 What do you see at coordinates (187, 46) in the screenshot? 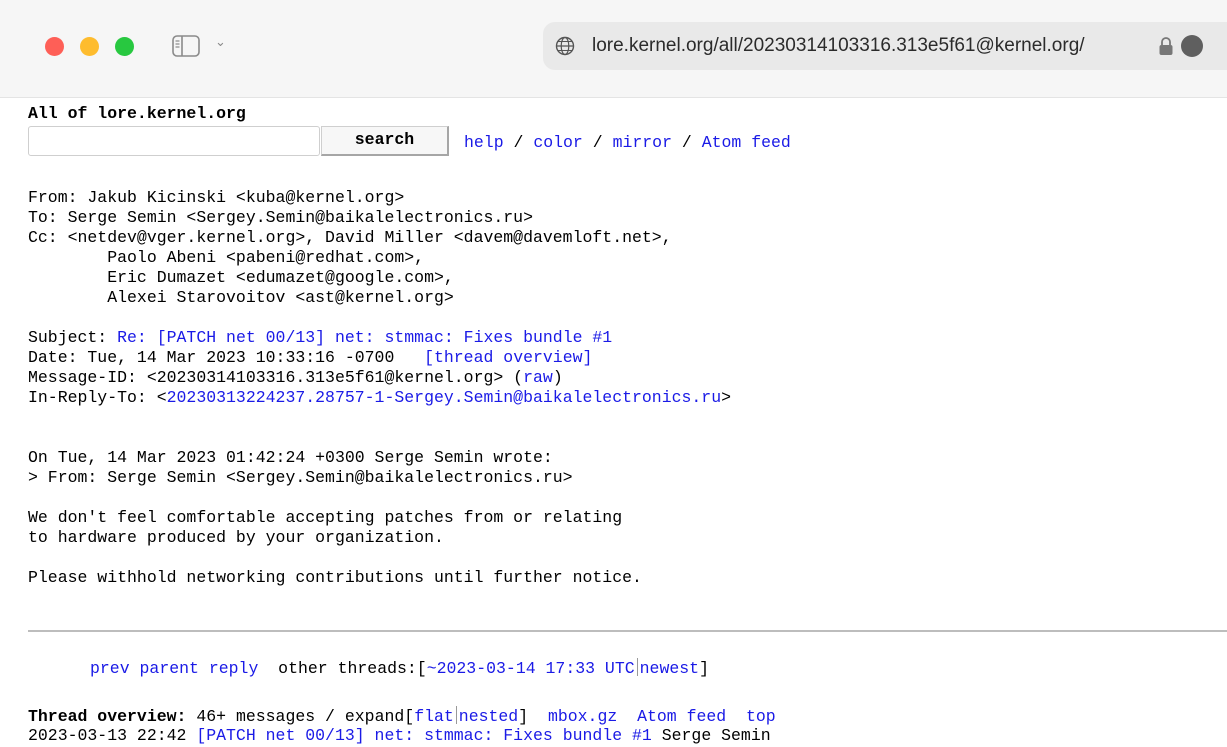
I see `sidebar-toggle-icon` at bounding box center [187, 46].